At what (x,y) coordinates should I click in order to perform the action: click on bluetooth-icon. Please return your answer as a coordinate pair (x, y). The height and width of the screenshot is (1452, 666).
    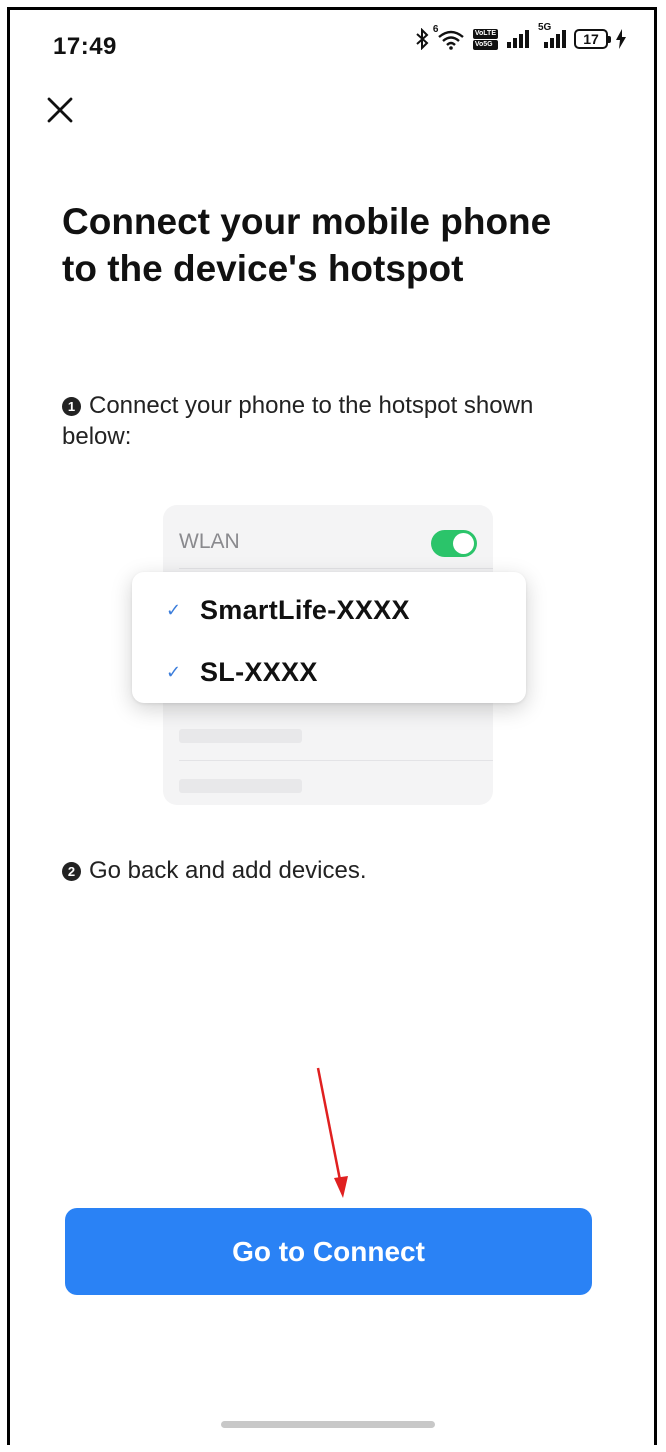
    Looking at the image, I should click on (422, 39).